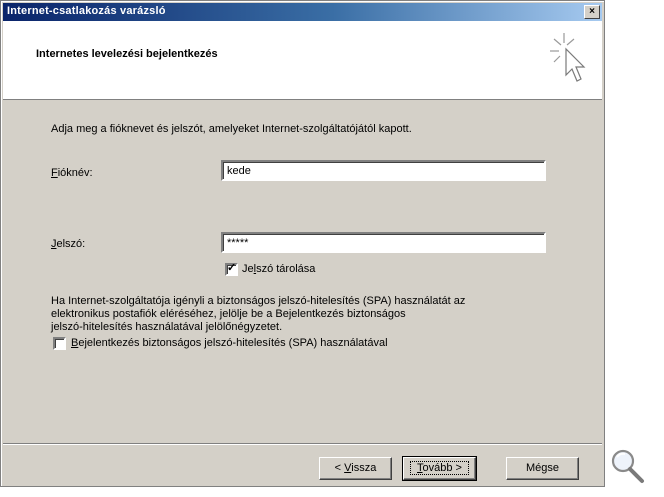  Describe the element at coordinates (592, 12) in the screenshot. I see `close-button: ×` at that location.